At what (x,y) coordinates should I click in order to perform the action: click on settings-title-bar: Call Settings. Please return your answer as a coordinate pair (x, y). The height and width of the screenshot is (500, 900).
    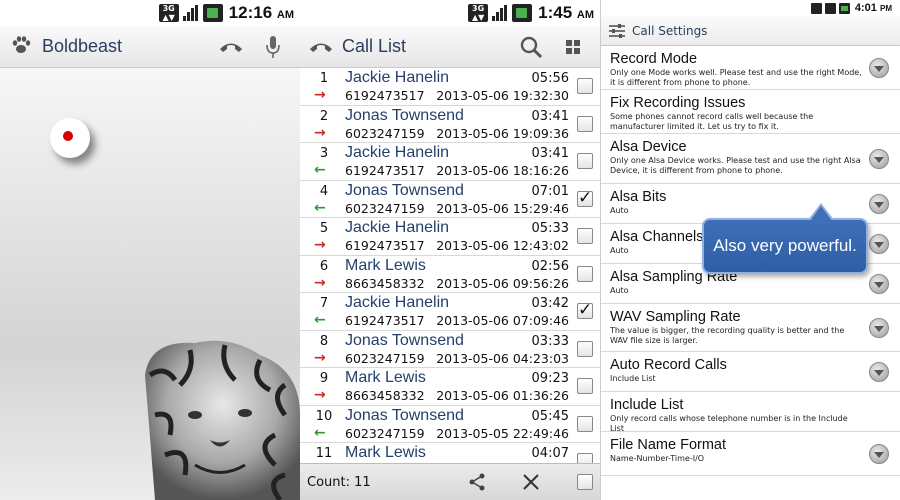
    Looking at the image, I should click on (750, 31).